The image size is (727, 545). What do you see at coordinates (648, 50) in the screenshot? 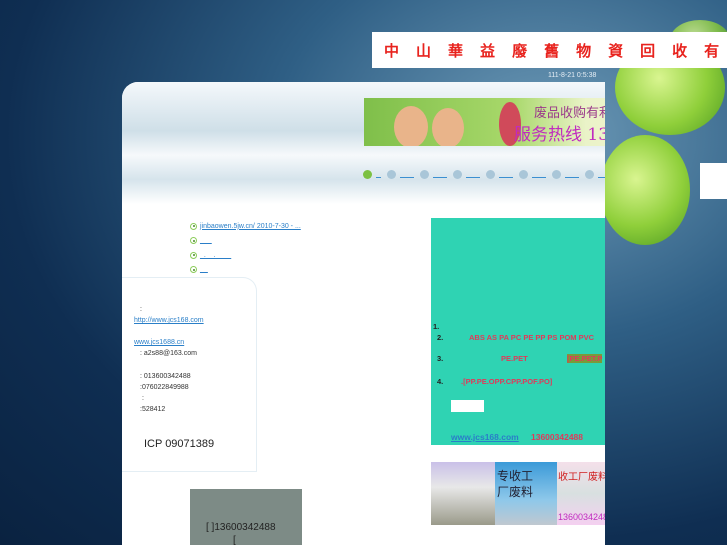
I see `marquee-char: 回` at bounding box center [648, 50].